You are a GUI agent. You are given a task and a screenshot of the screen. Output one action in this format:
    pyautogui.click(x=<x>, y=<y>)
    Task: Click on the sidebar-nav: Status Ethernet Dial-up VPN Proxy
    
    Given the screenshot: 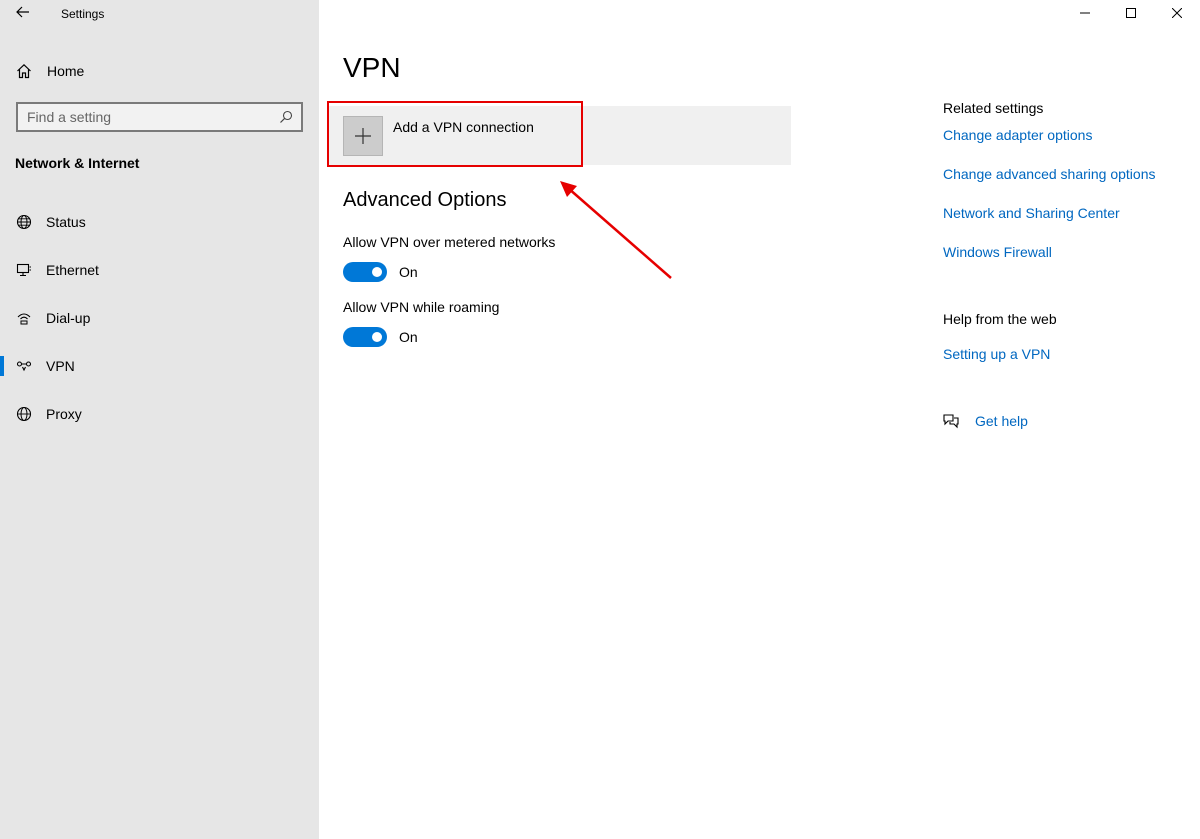 What is the action you would take?
    pyautogui.click(x=159, y=318)
    